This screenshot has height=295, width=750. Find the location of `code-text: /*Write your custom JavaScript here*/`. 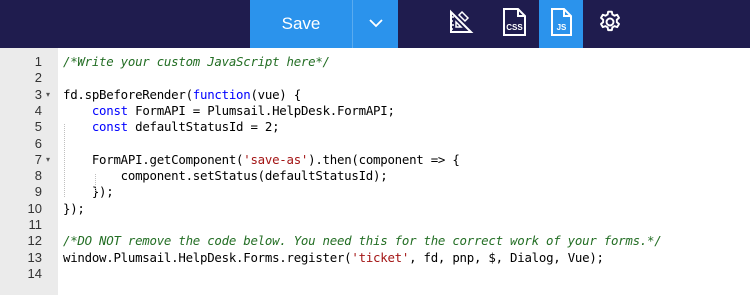

code-text: /*Write your custom JavaScript here*/ is located at coordinates (196, 61).